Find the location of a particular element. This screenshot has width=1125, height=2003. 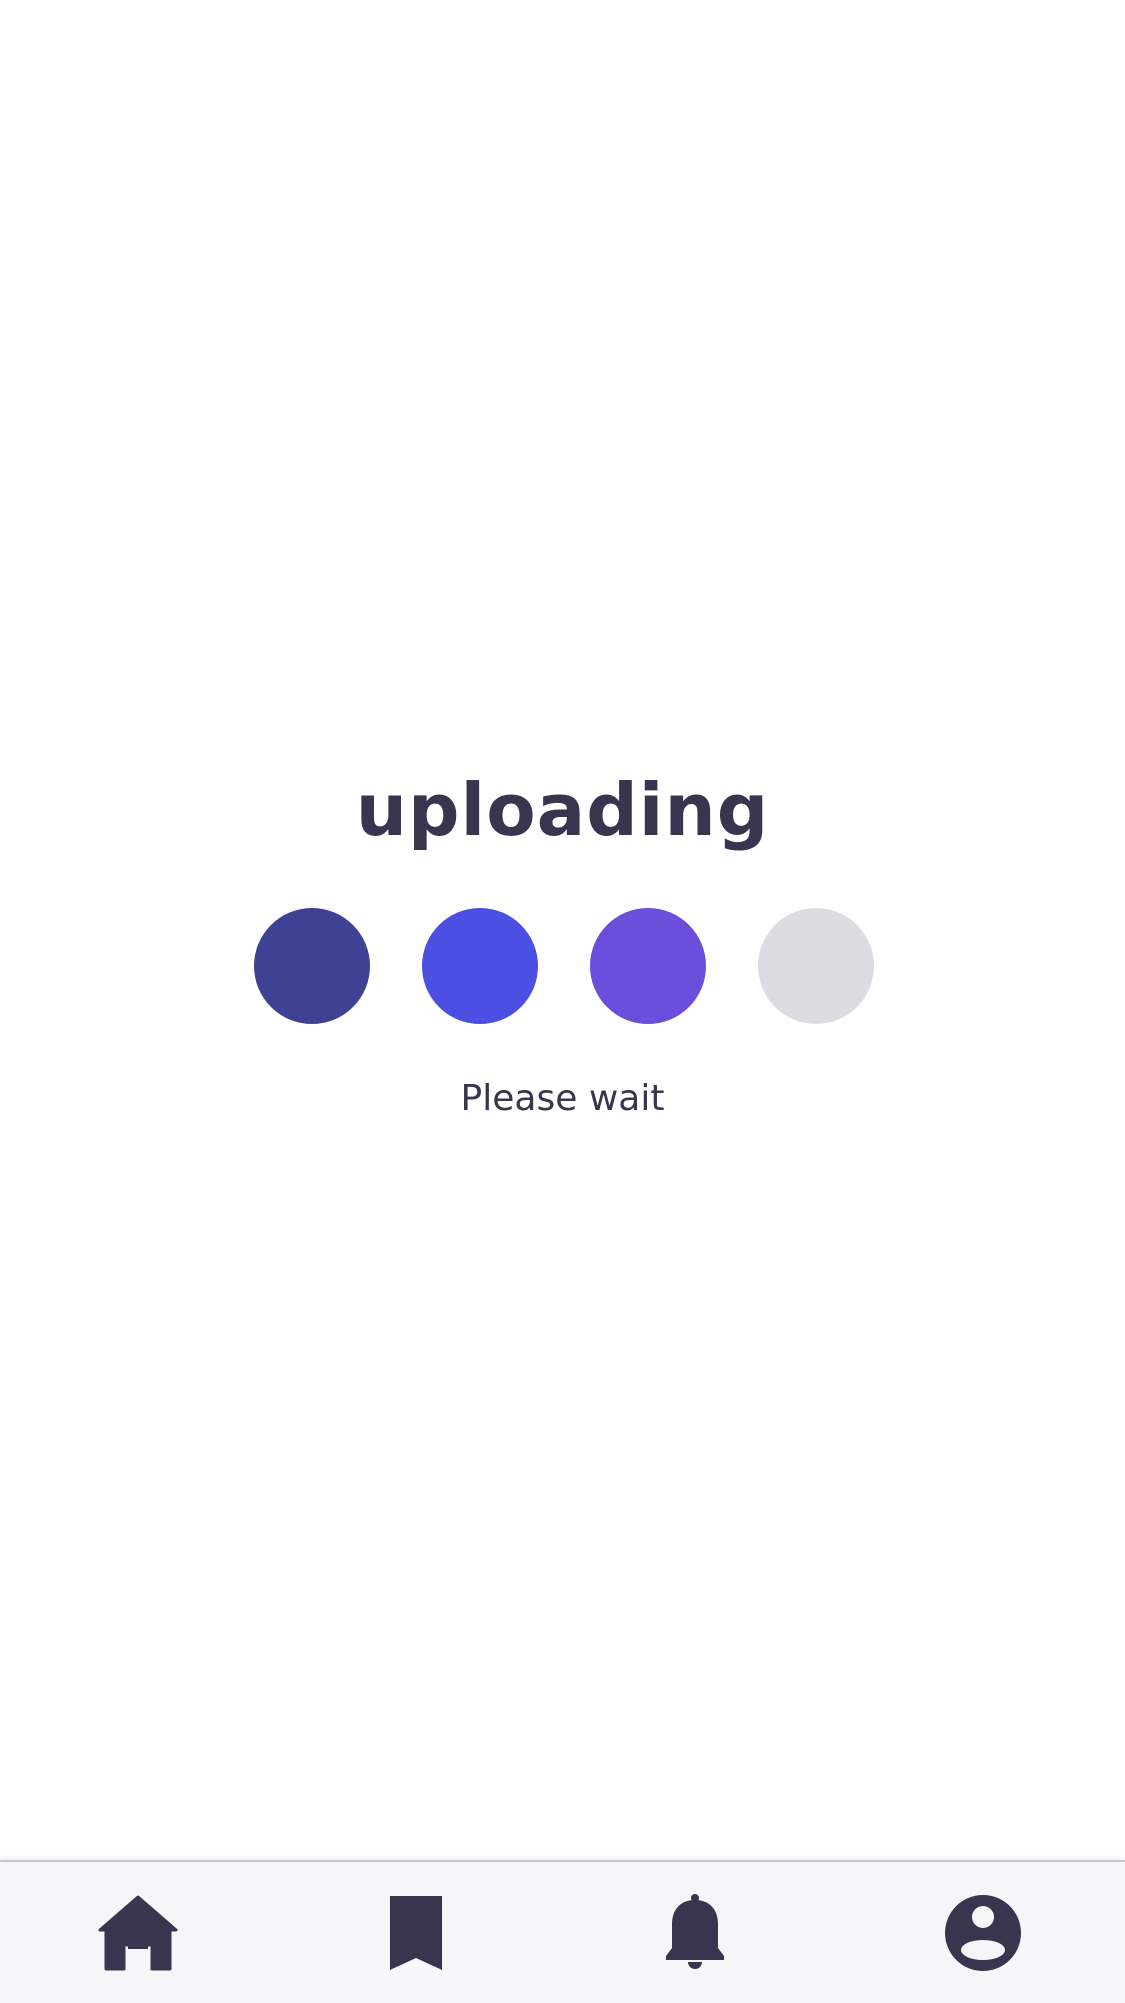

bottom-tab-bar is located at coordinates (562, 1931).